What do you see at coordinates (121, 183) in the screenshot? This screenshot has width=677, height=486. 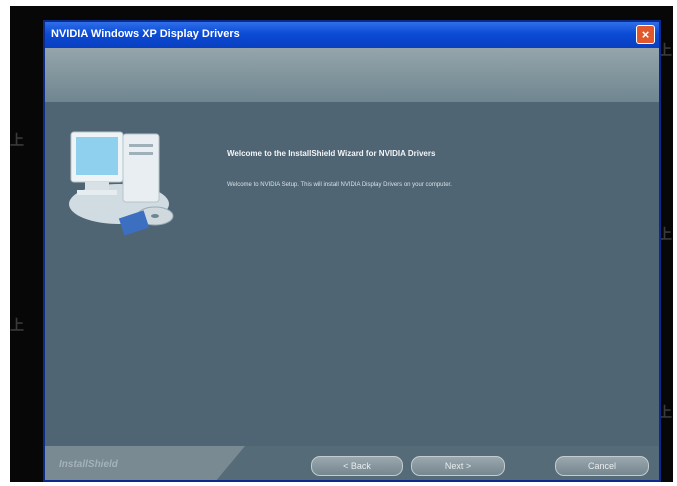 I see `computer-cd-icon` at bounding box center [121, 183].